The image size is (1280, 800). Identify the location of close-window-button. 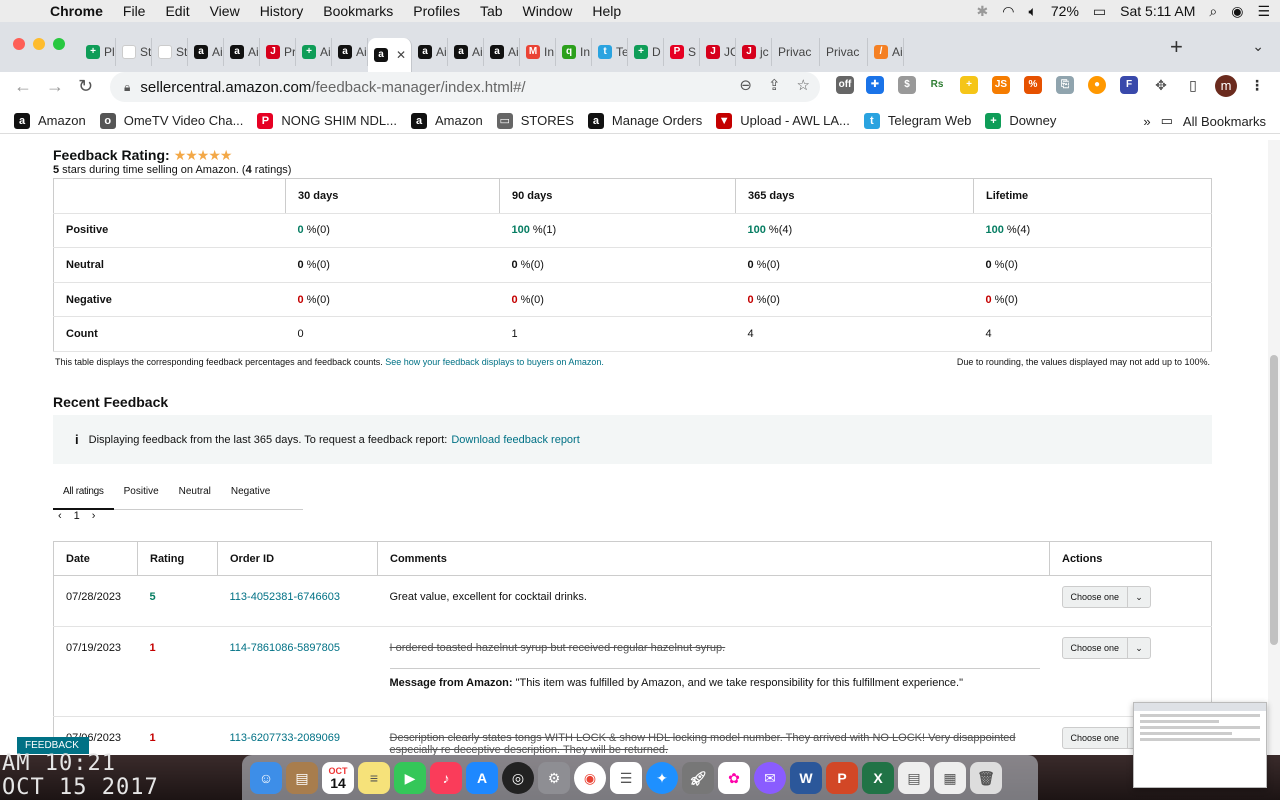
(19, 44).